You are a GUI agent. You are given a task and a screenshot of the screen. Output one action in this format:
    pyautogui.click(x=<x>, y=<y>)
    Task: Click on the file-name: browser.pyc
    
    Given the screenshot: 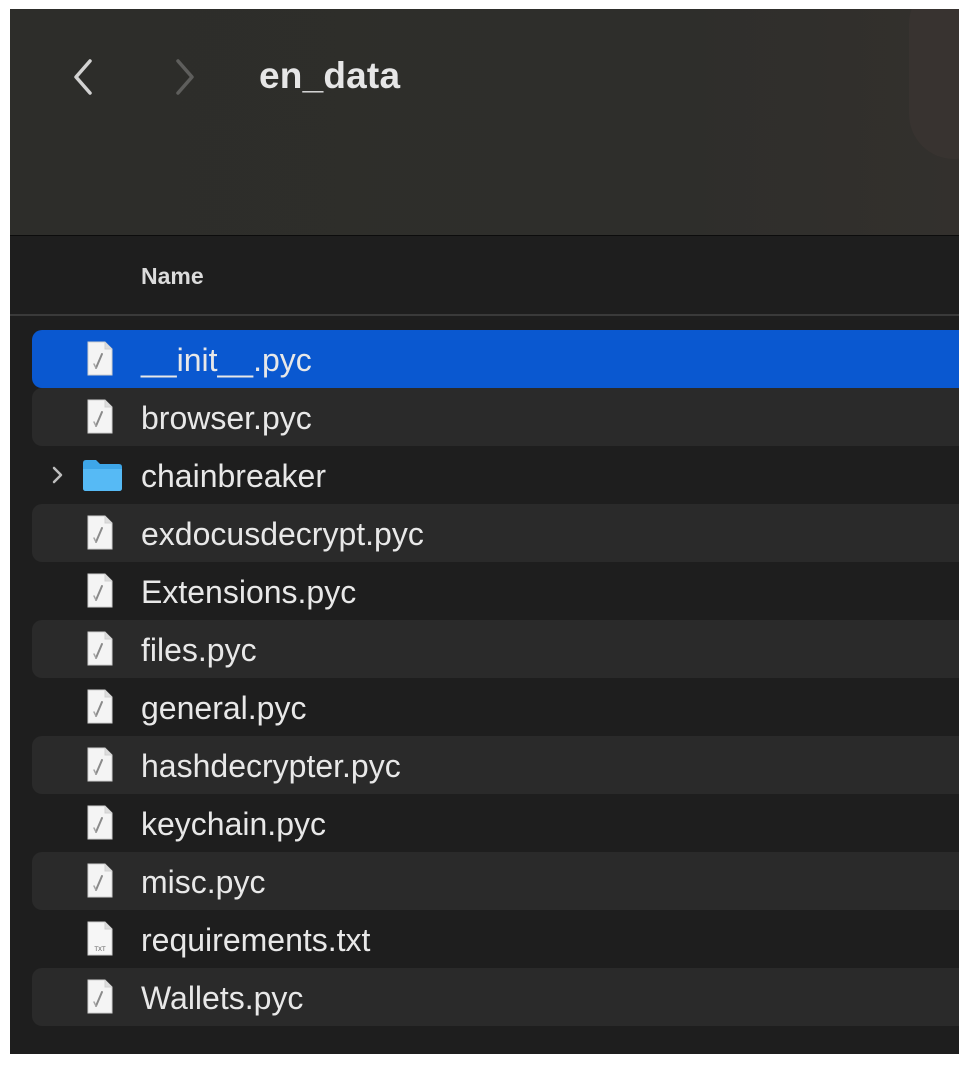 What is the action you would take?
    pyautogui.click(x=226, y=418)
    